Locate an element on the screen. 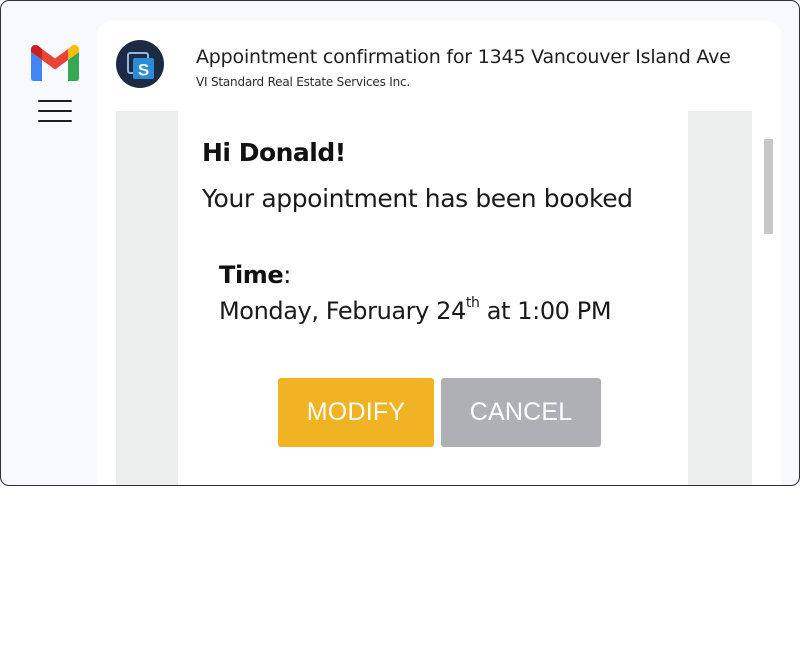 Image resolution: width=800 pixels, height=667 pixels. time-label: Time: is located at coordinates (255, 275).